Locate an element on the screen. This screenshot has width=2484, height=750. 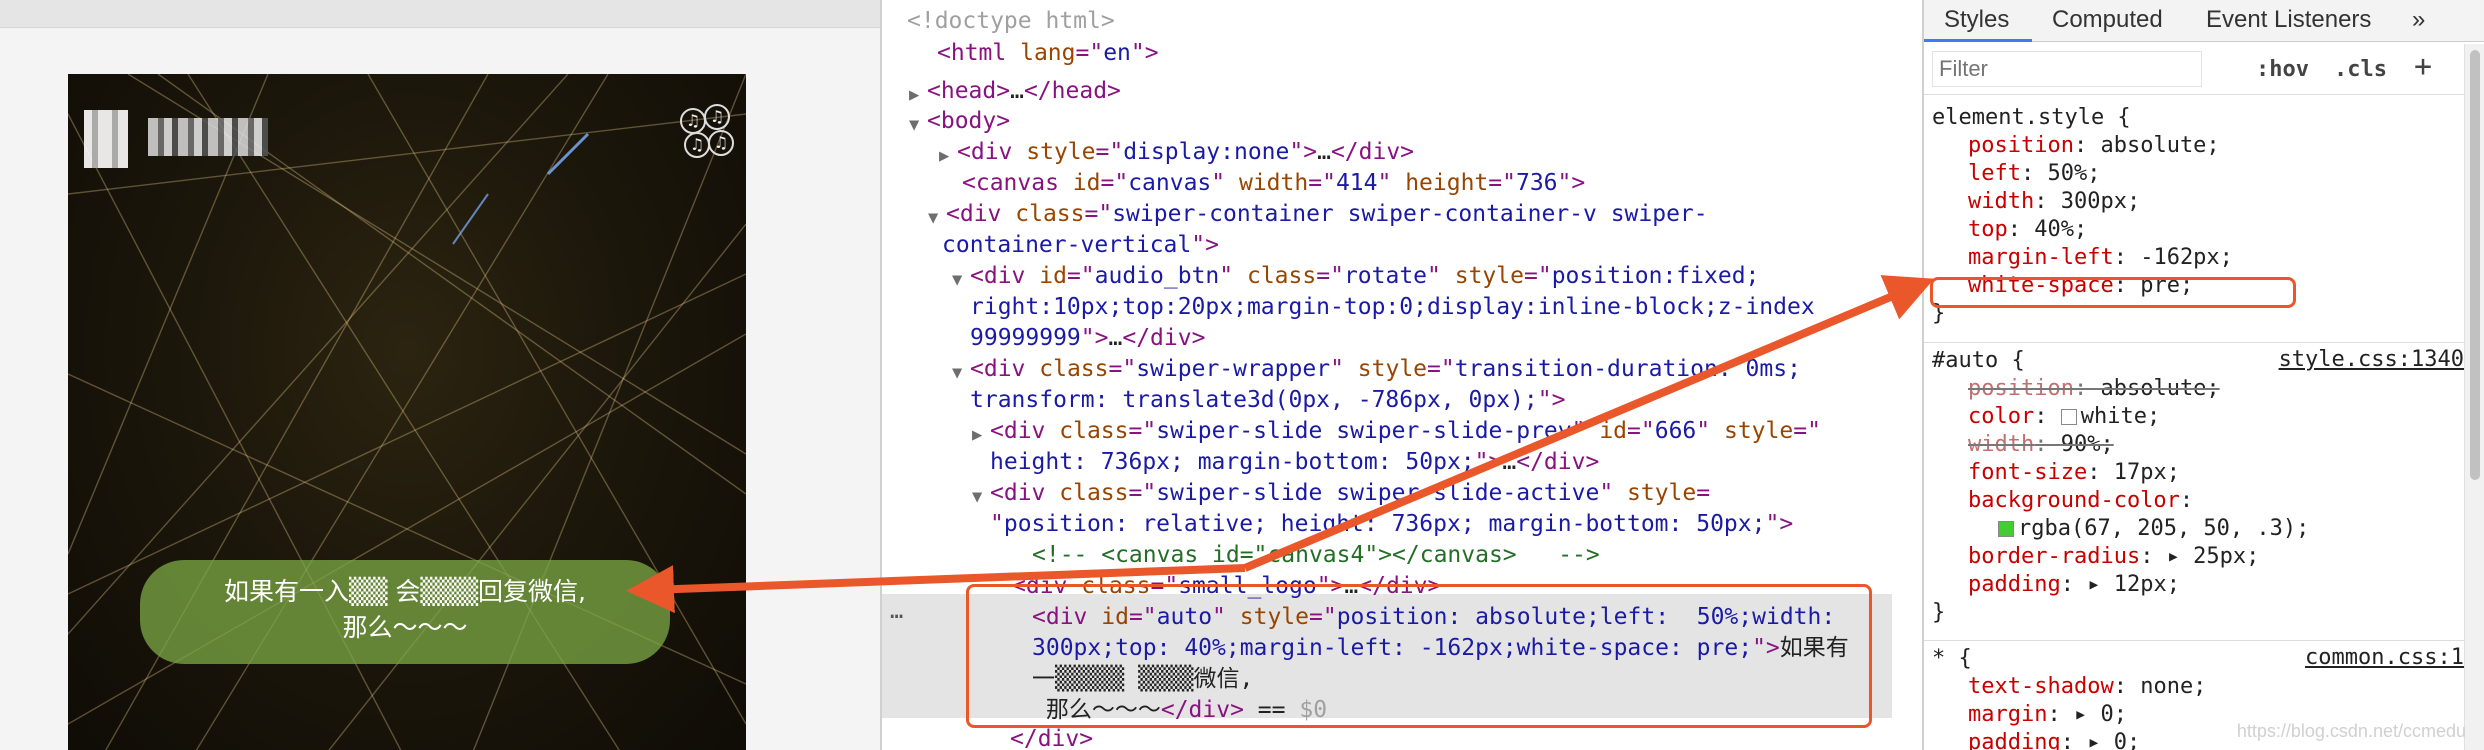
hover-state-toggle: :hov is located at coordinates (2282, 69).